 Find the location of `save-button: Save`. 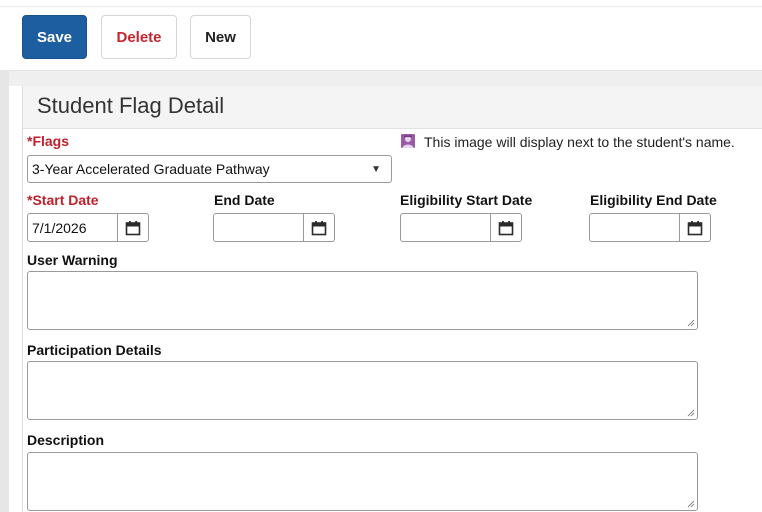

save-button: Save is located at coordinates (54, 37).